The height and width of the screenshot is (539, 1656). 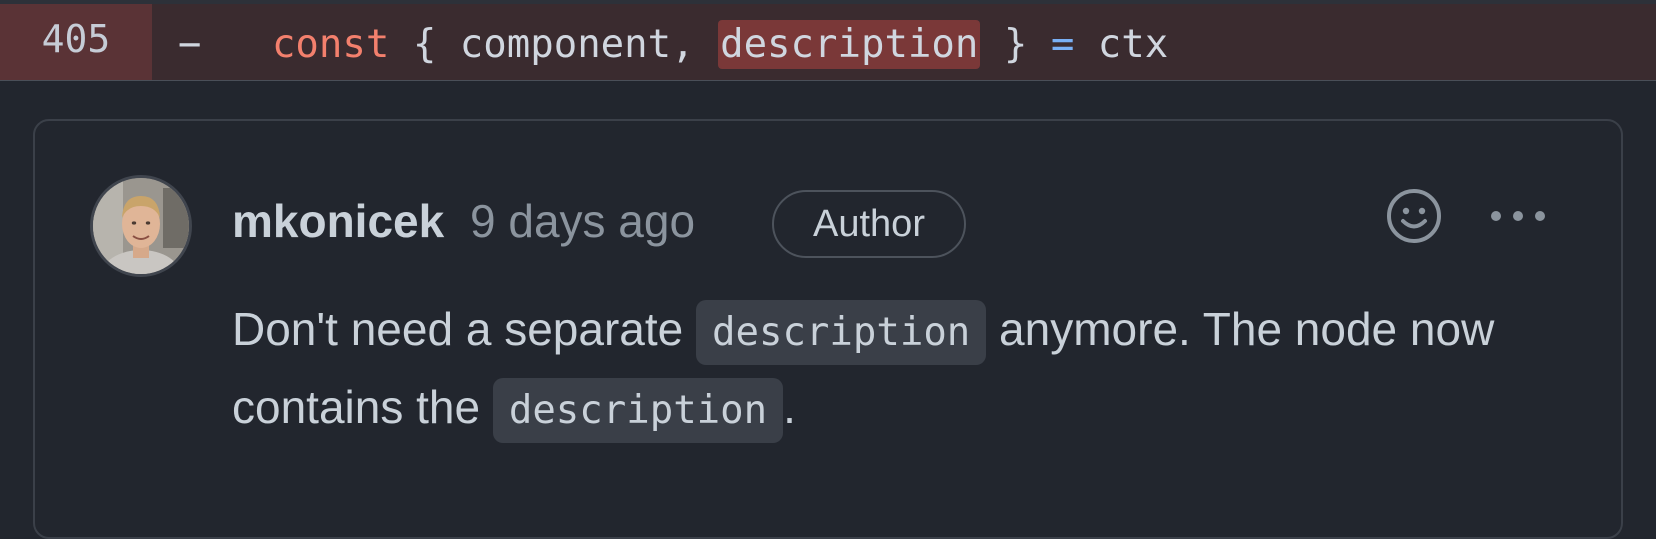 What do you see at coordinates (1015, 44) in the screenshot?
I see `code-brace-close: }` at bounding box center [1015, 44].